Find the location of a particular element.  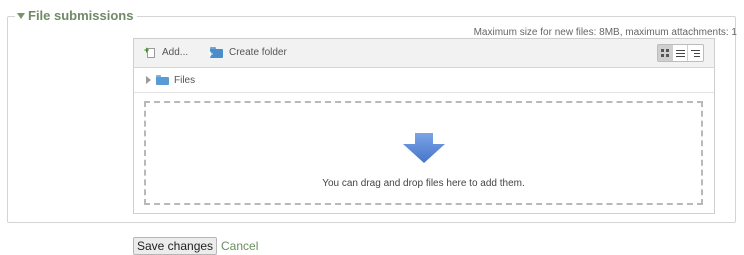

tree-view-icon is located at coordinates (695, 53).